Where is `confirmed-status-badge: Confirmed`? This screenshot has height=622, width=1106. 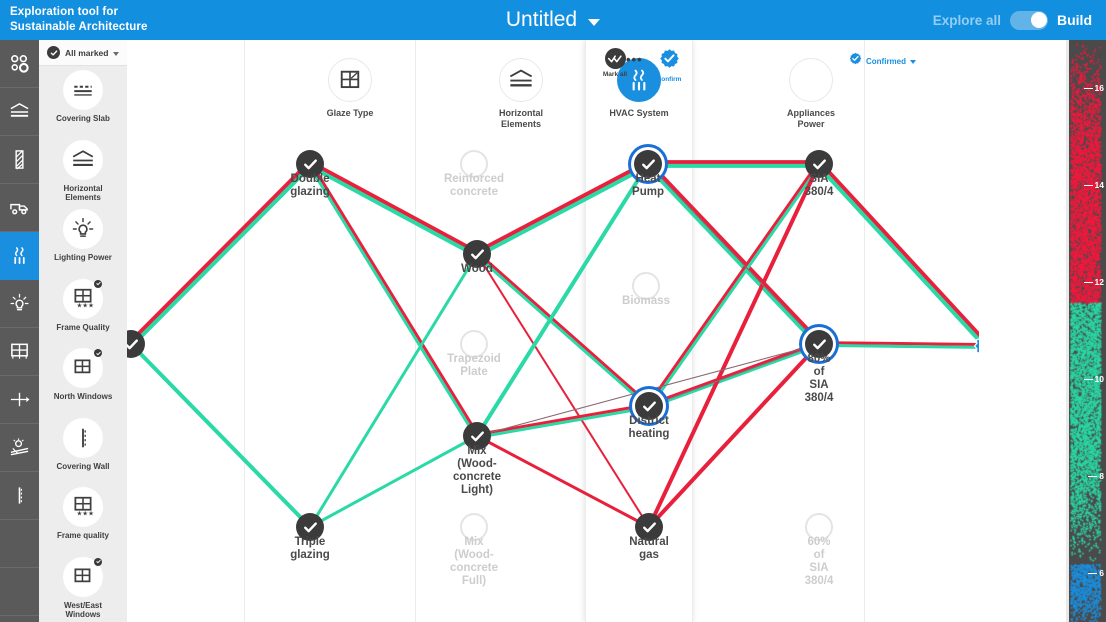 confirmed-status-badge: Confirmed is located at coordinates (882, 61).